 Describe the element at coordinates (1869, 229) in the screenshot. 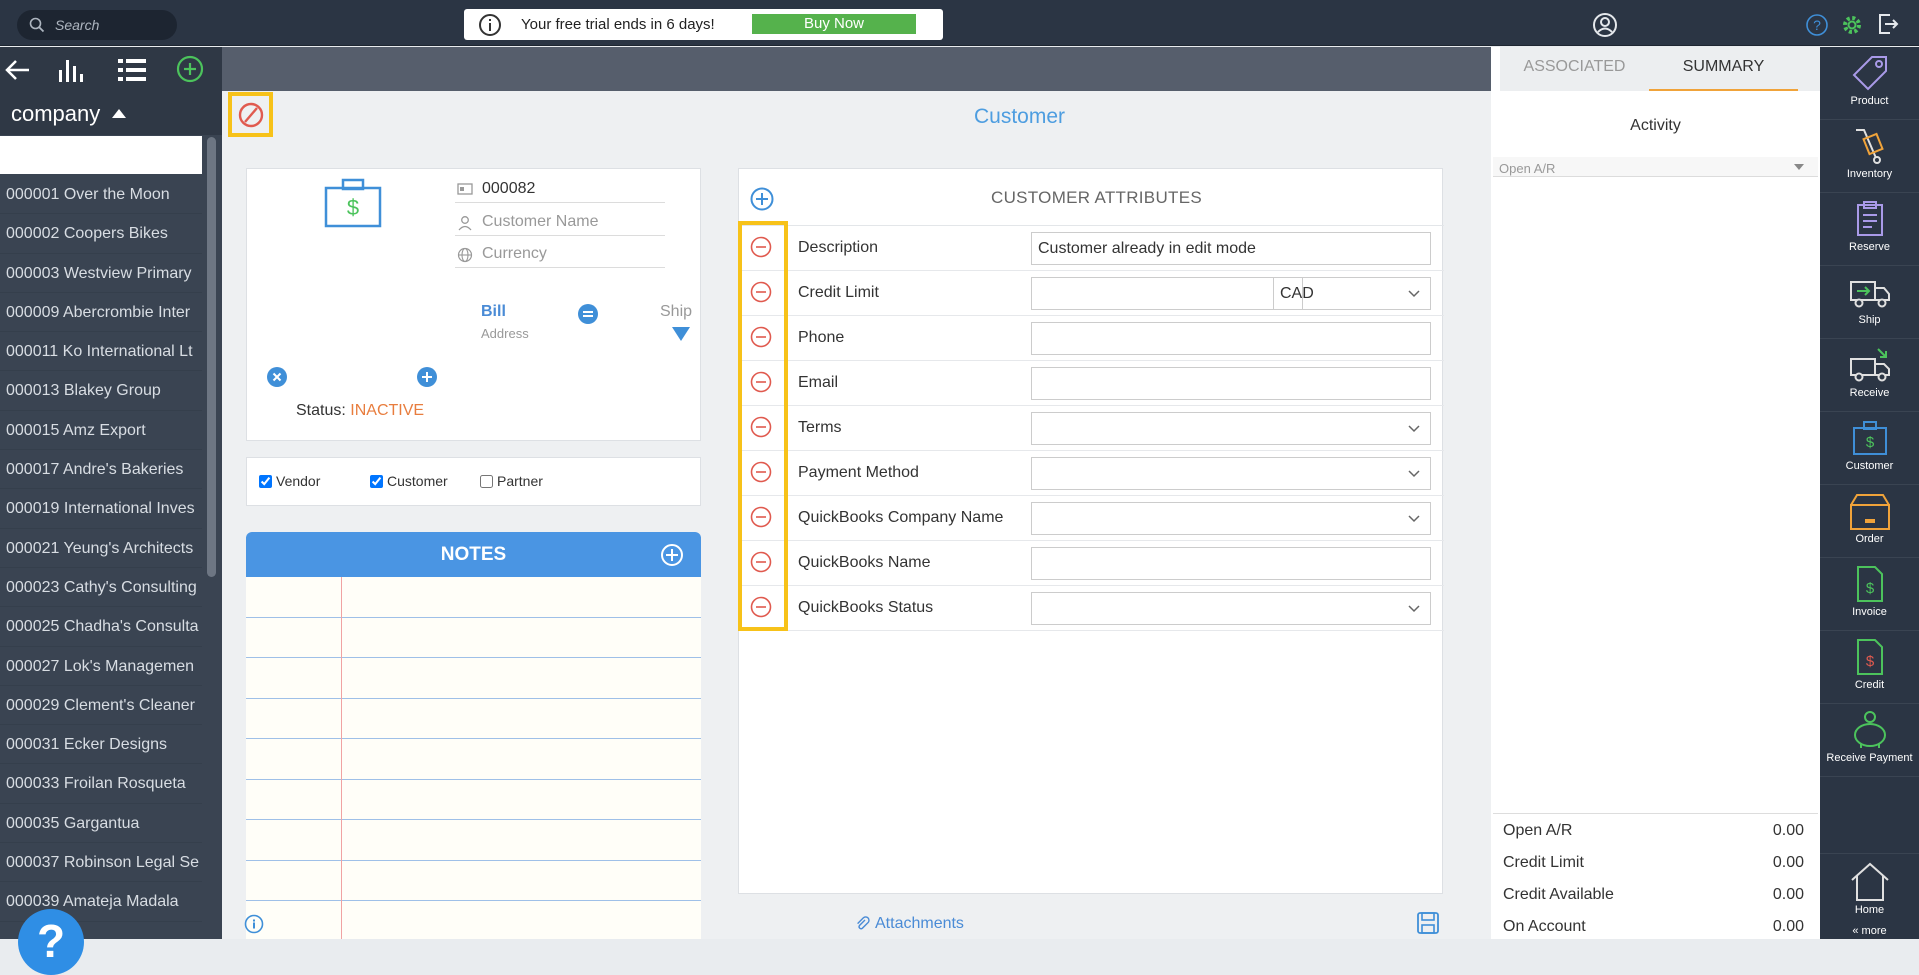

I see `rail-reserve: Reserve` at that location.